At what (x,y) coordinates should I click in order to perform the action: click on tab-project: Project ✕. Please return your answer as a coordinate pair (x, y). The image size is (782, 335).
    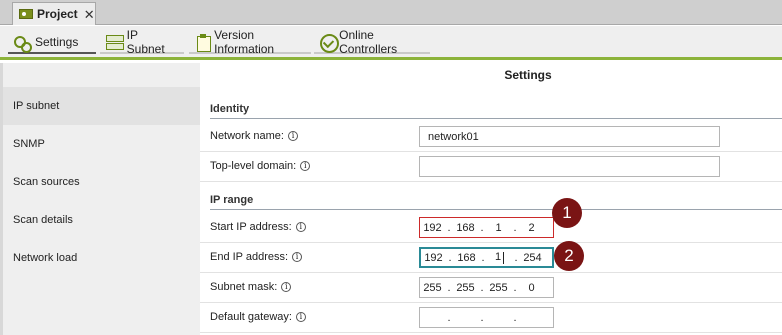
    Looking at the image, I should click on (54, 13).